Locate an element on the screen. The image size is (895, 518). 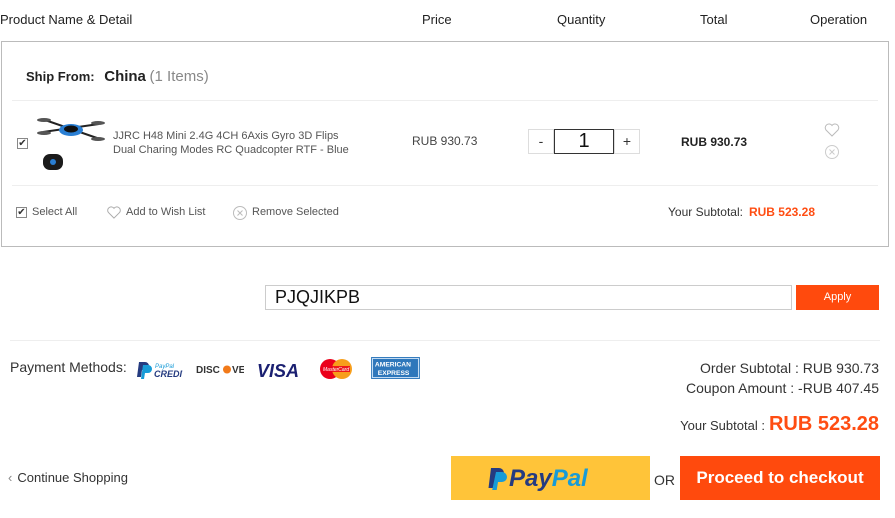
cart-subtotal-label: Your Subtotal: is located at coordinates (705, 212).